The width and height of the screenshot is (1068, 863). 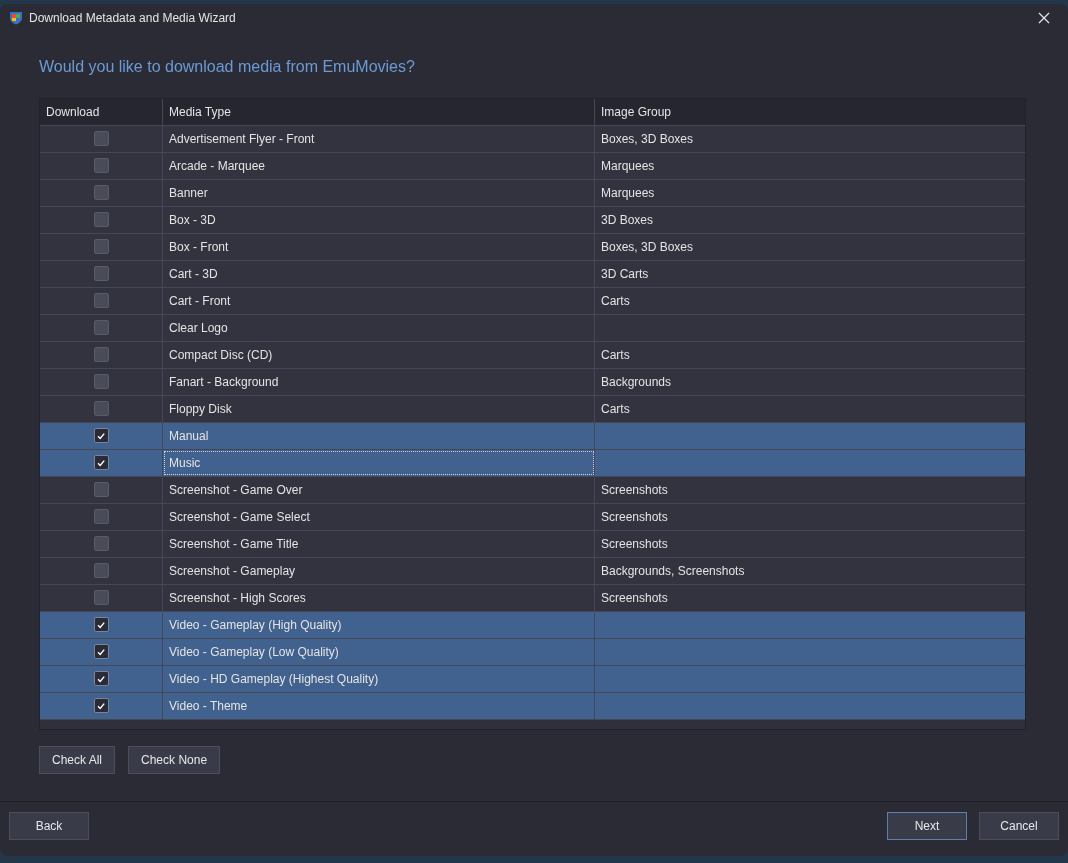 What do you see at coordinates (532, 436) in the screenshot?
I see `table-row: Manual` at bounding box center [532, 436].